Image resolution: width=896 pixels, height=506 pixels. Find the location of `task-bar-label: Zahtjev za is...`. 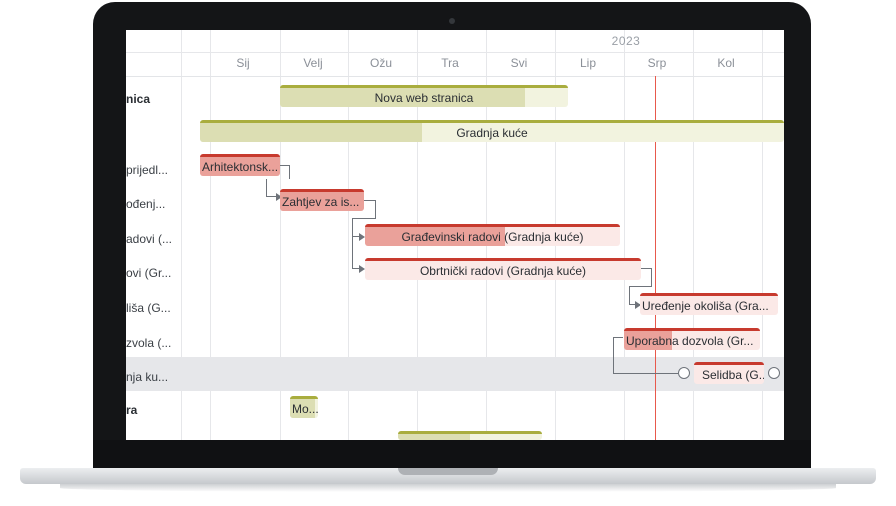

task-bar-label: Zahtjev za is... is located at coordinates (321, 201).